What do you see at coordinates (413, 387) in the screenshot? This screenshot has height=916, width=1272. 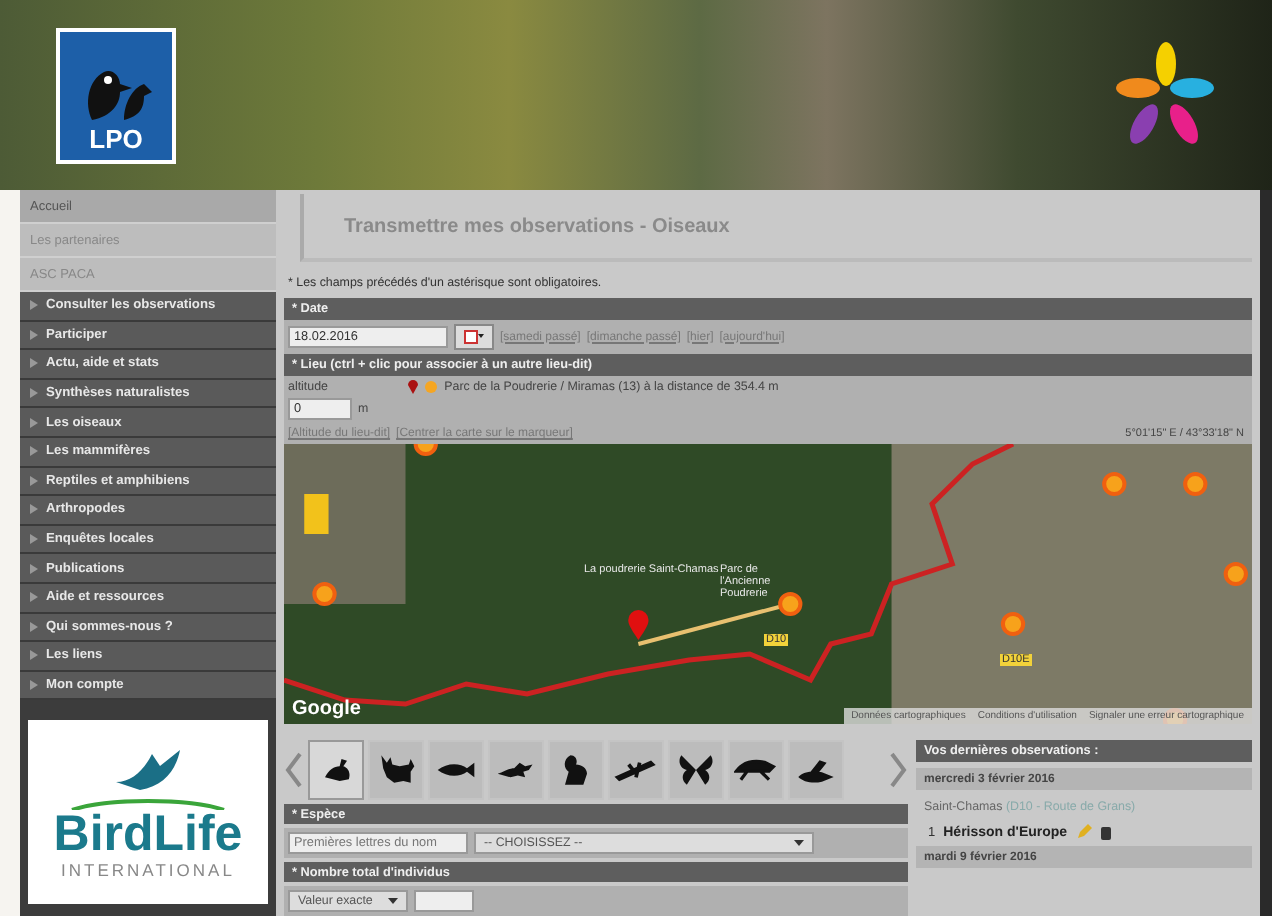 I see `marker-icon` at bounding box center [413, 387].